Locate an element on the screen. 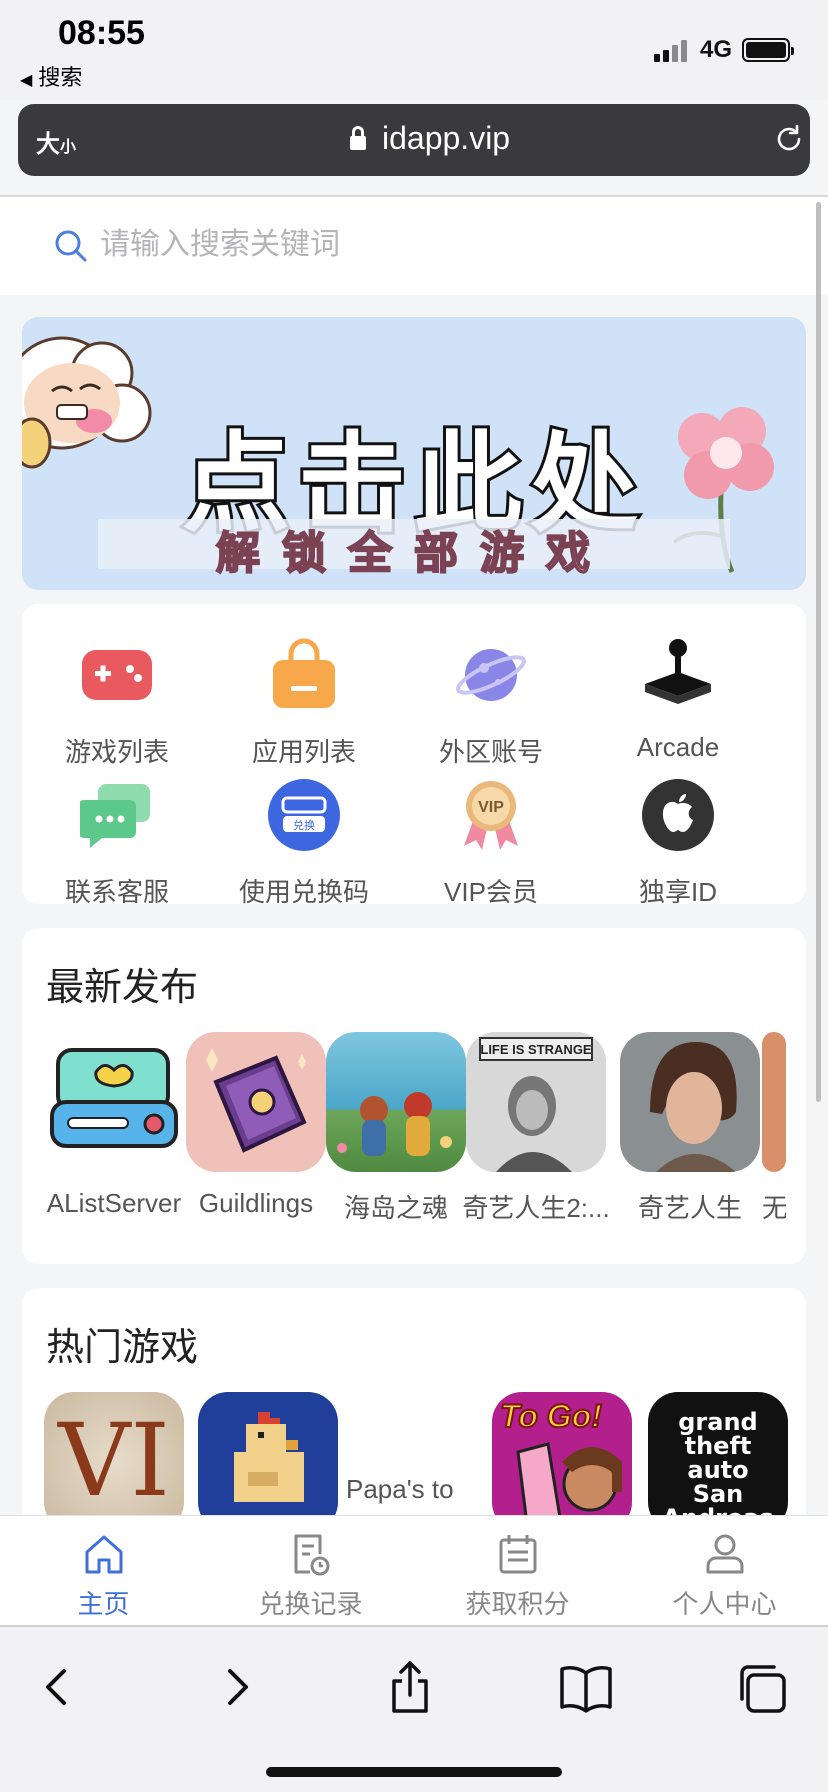  gamepad-icon is located at coordinates (117, 675).